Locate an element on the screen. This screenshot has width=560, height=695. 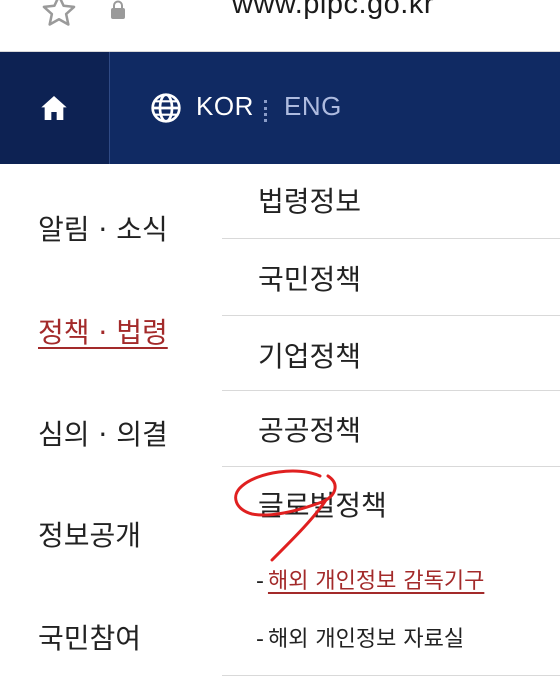
sub-menu-item-public-policy: 공공정책 is located at coordinates (309, 429).